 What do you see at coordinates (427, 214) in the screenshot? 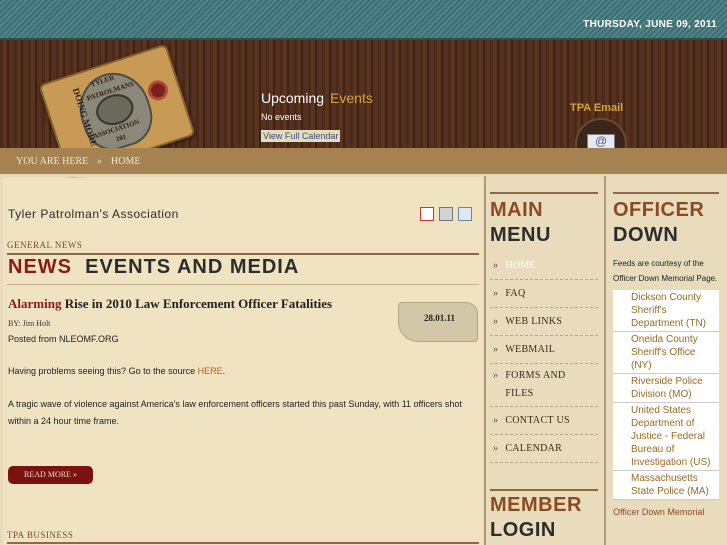
I see `pdf-icon` at bounding box center [427, 214].